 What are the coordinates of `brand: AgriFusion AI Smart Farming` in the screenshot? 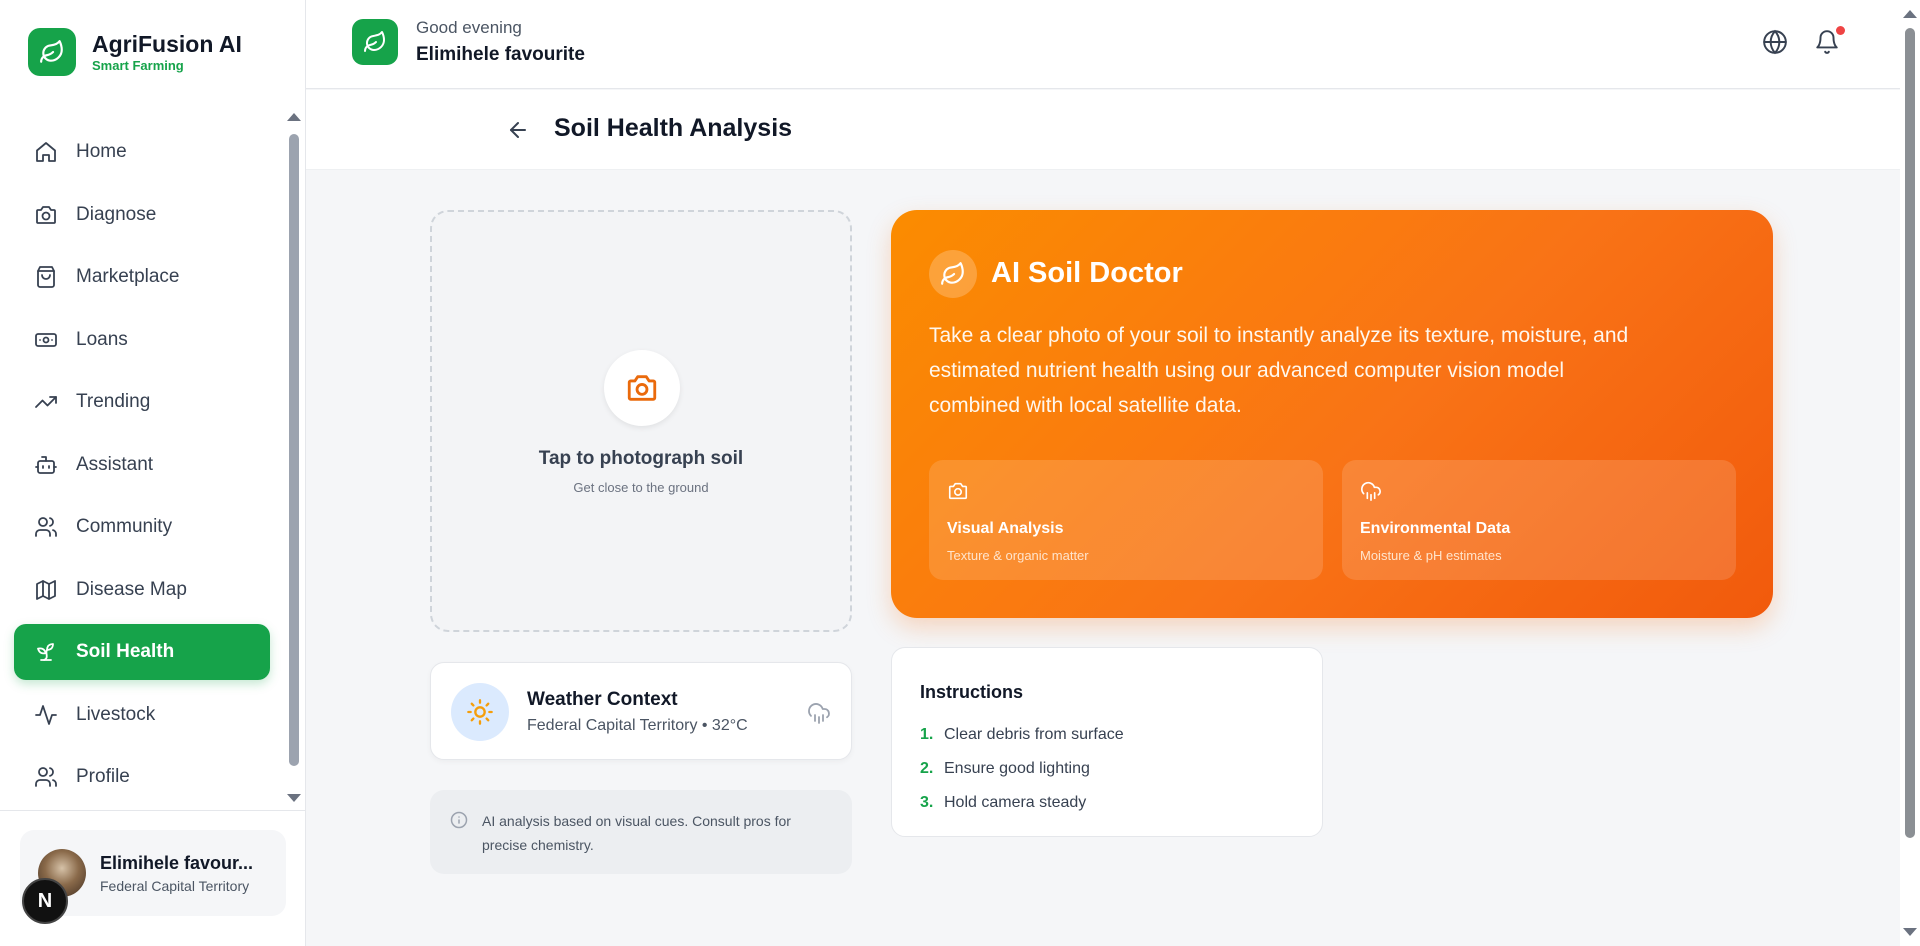 It's located at (135, 52).